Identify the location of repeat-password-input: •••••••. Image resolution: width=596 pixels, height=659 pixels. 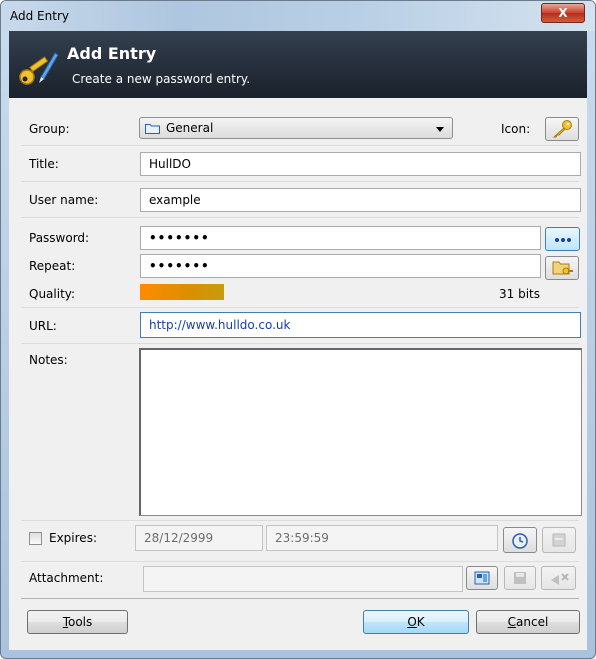
(340, 266).